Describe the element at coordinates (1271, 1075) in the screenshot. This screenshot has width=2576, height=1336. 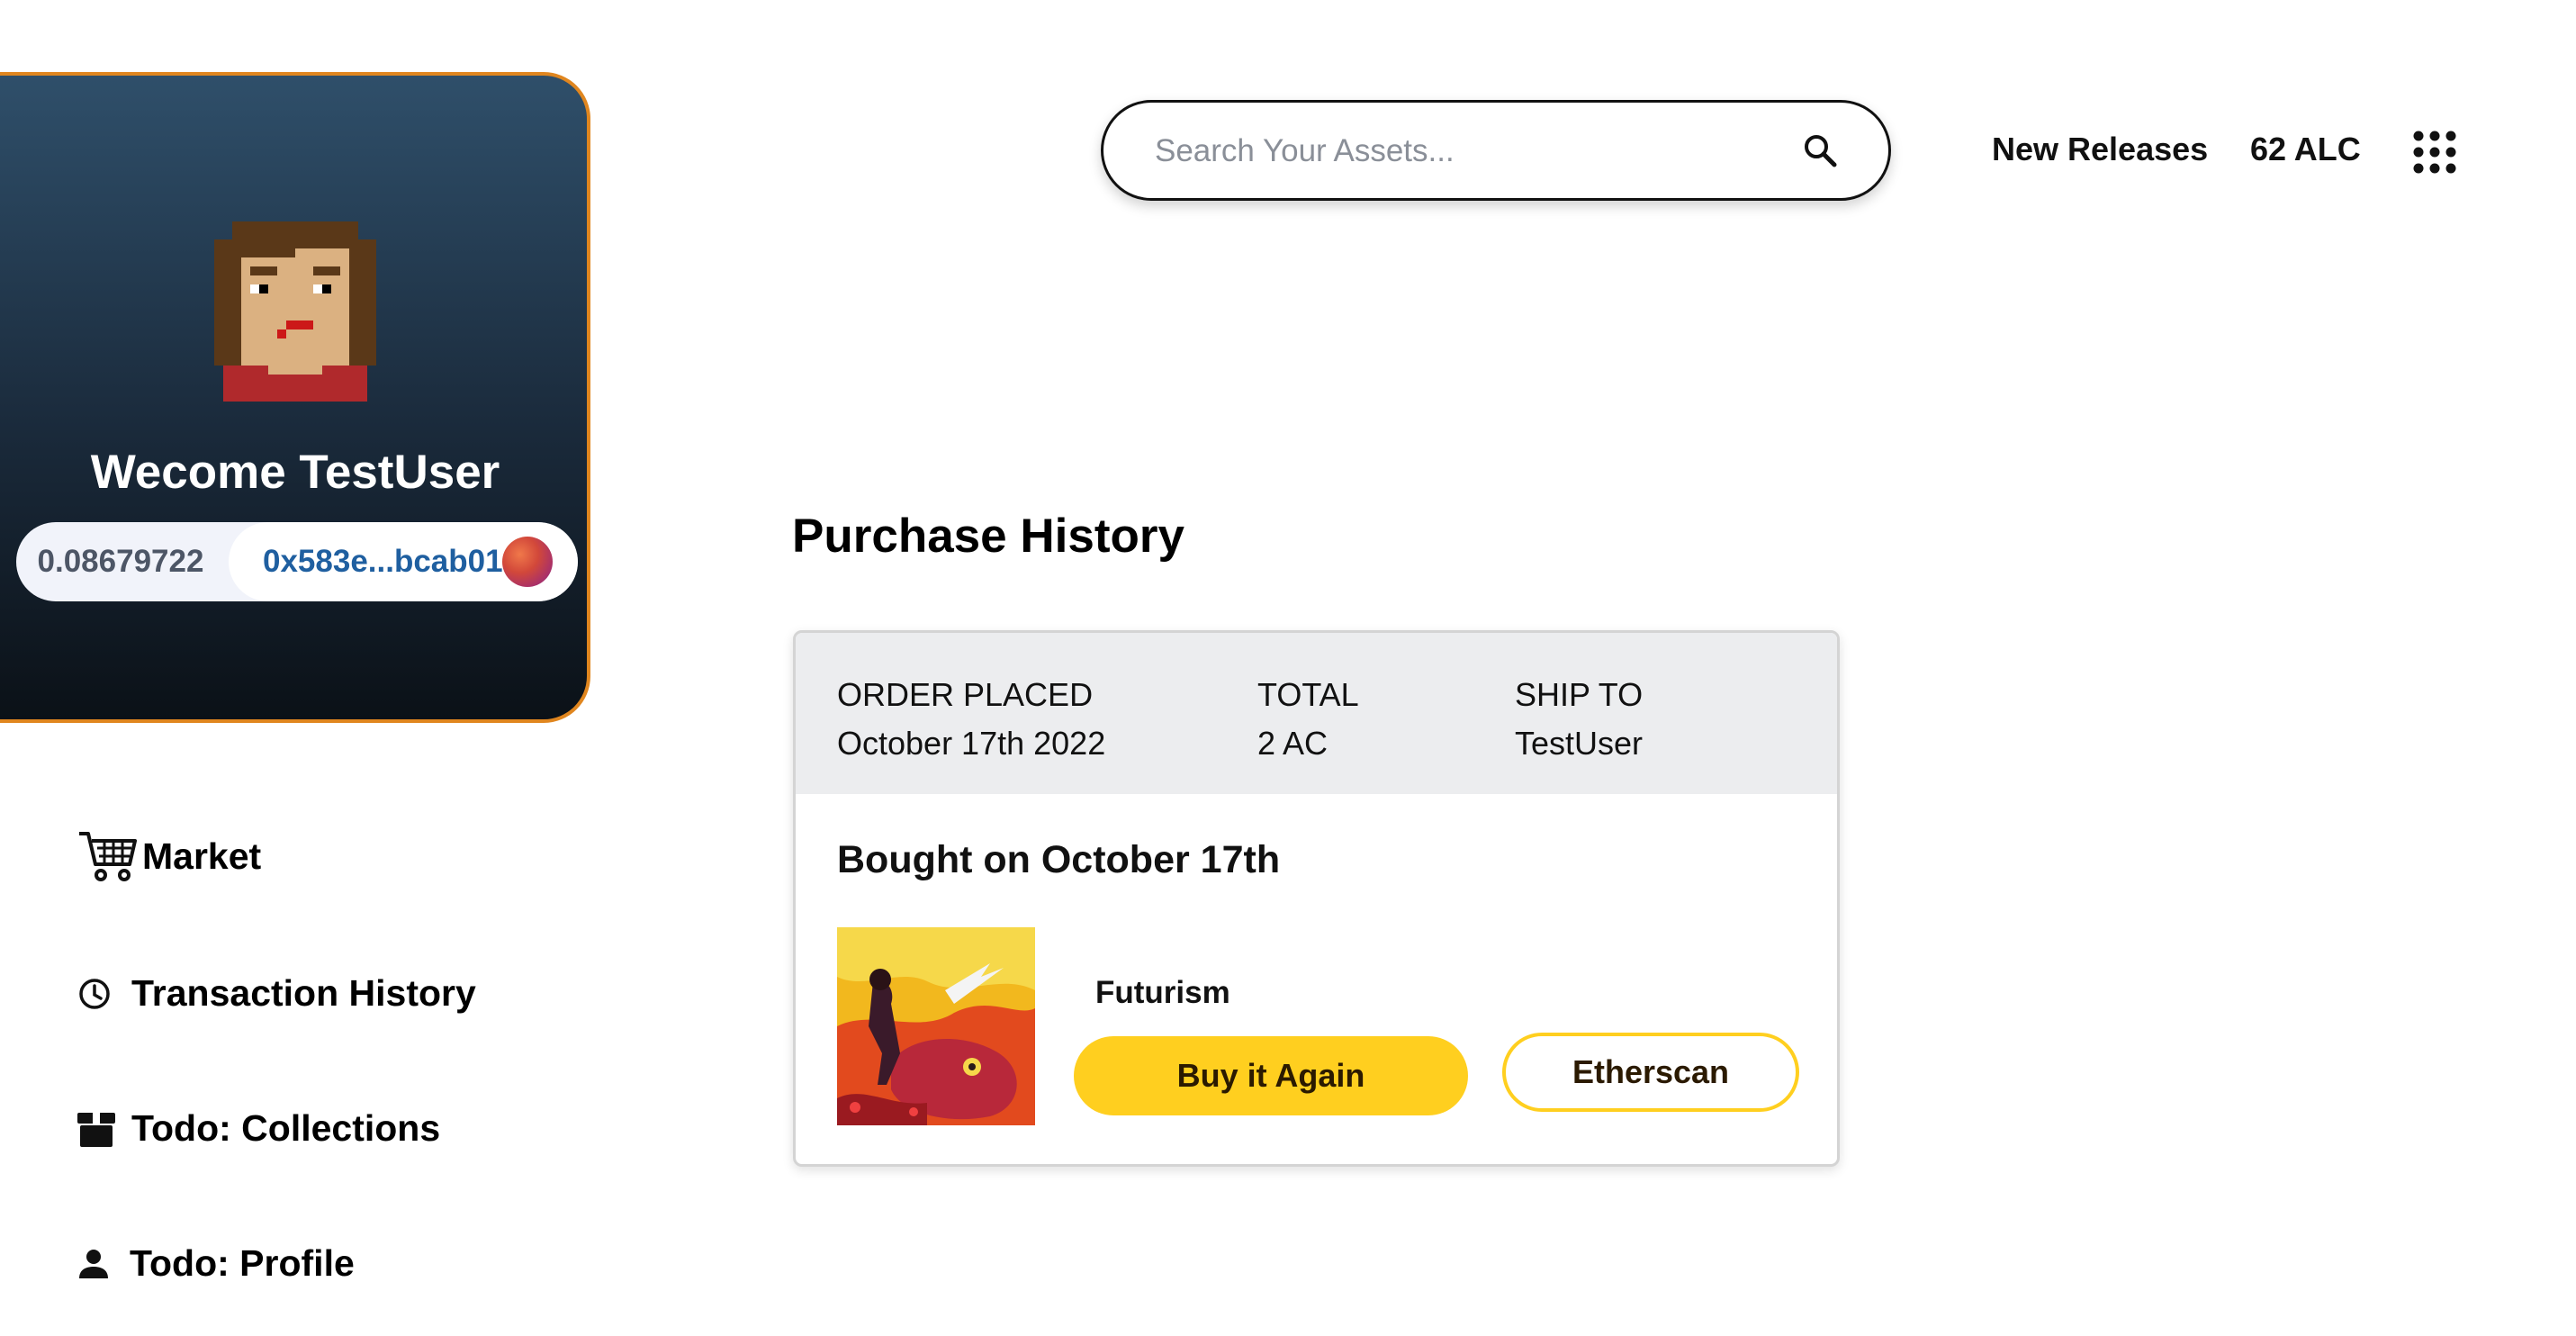
I see `buy-again-button: Buy it Again` at that location.